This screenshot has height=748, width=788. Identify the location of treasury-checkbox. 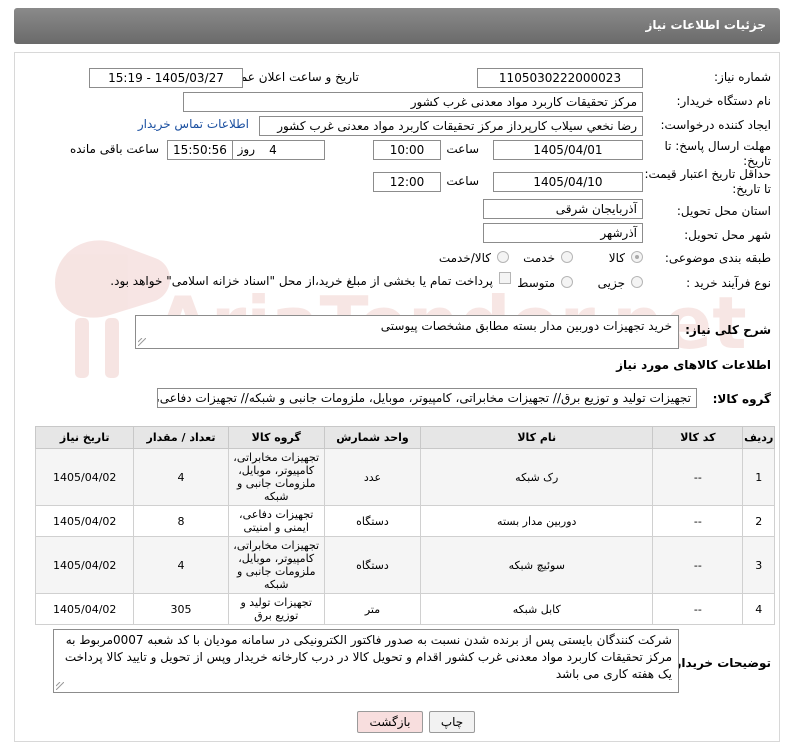
(505, 278).